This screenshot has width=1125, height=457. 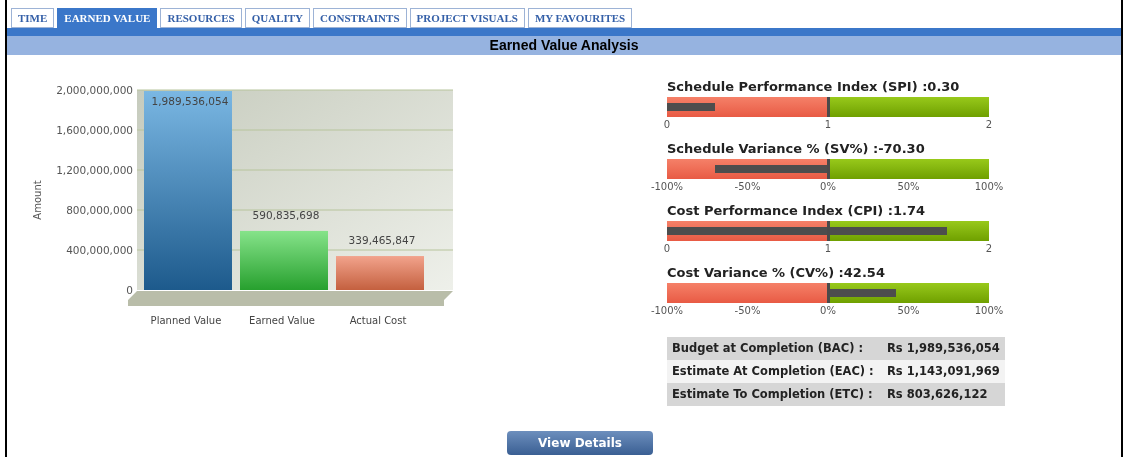 What do you see at coordinates (94, 90) in the screenshot?
I see `axis-tick-label: 2,000,000,000` at bounding box center [94, 90].